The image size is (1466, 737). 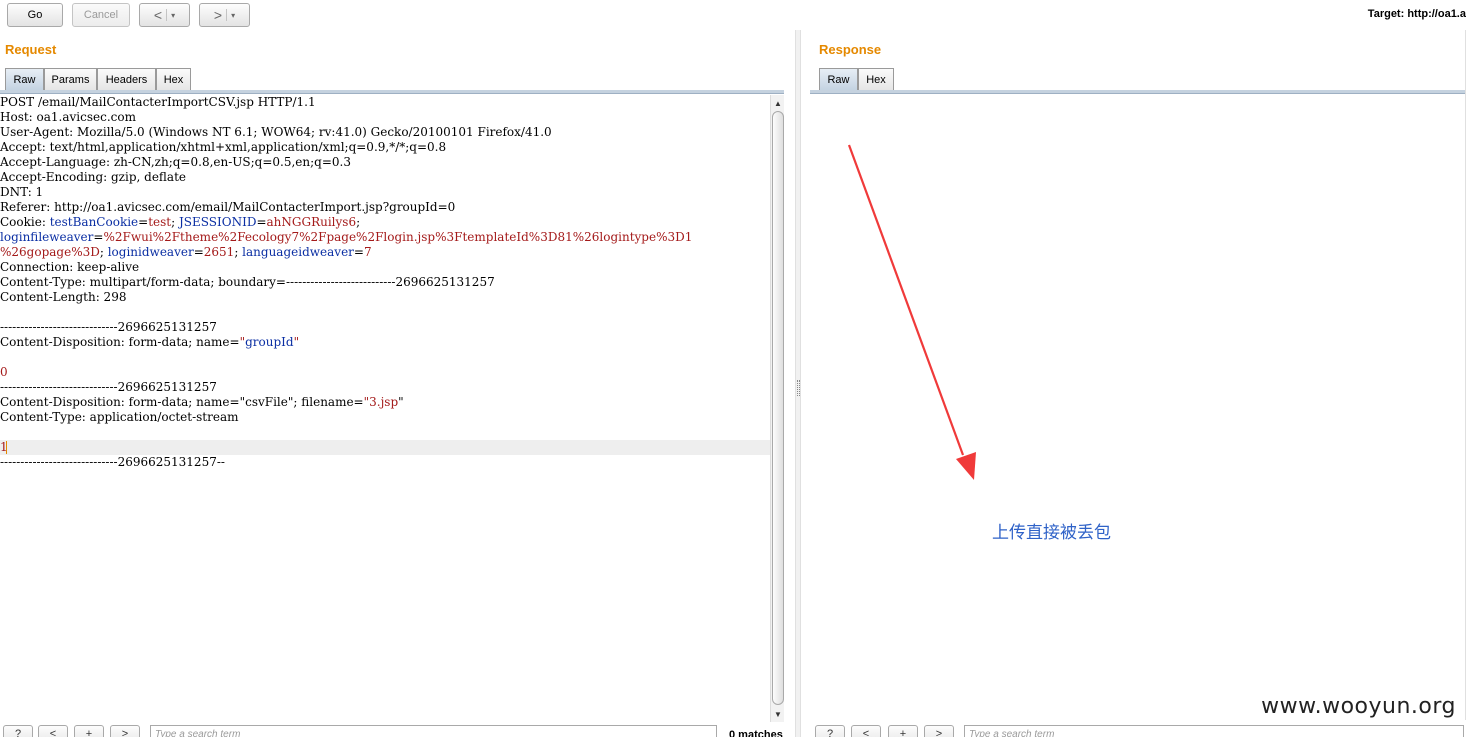 I want to click on annotation-text: 上传直接被丢包, so click(x=1051, y=533).